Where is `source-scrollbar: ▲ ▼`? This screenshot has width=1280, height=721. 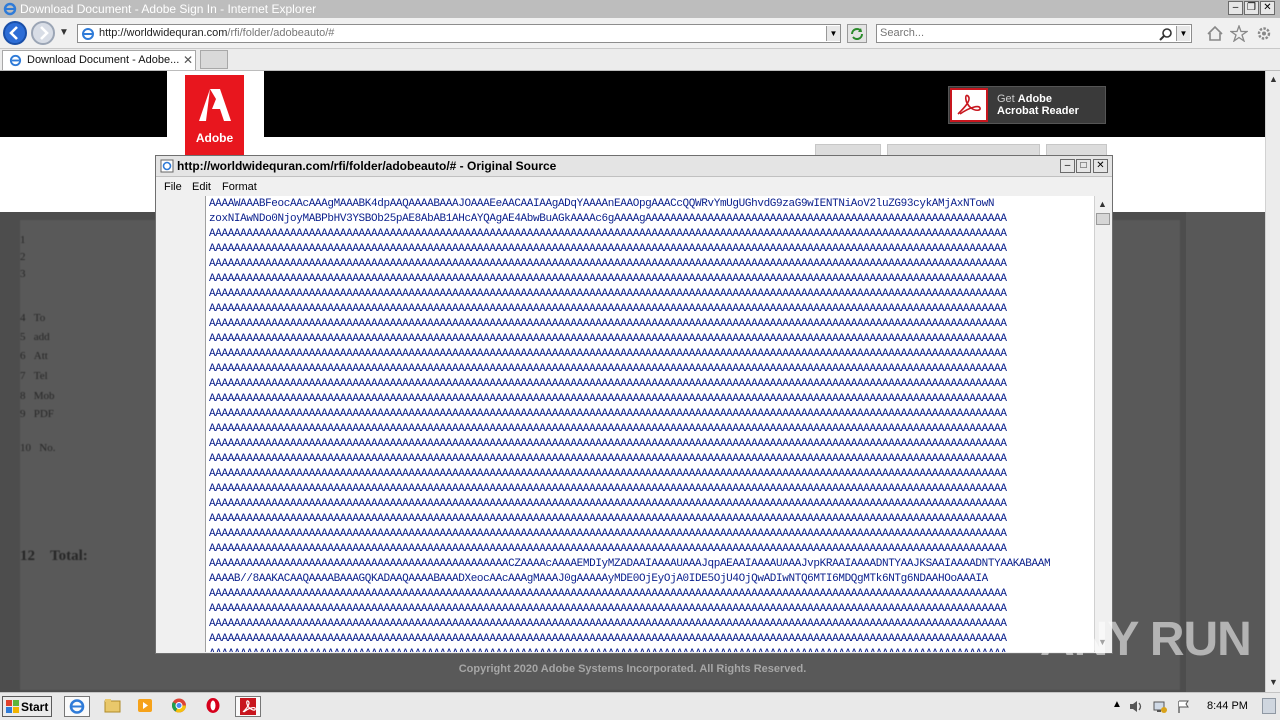
source-scrollbar: ▲ ▼ is located at coordinates (1102, 424).